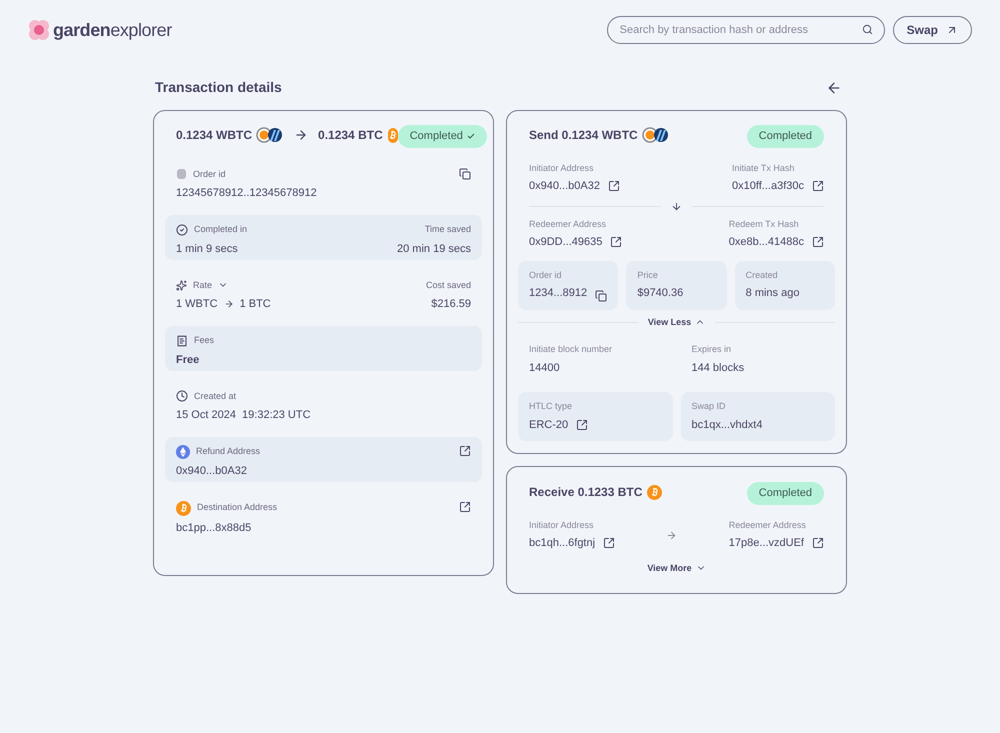 This screenshot has width=1000, height=733. Describe the element at coordinates (768, 186) in the screenshot. I see `field-value: 0x10ff...a3f30c` at that location.